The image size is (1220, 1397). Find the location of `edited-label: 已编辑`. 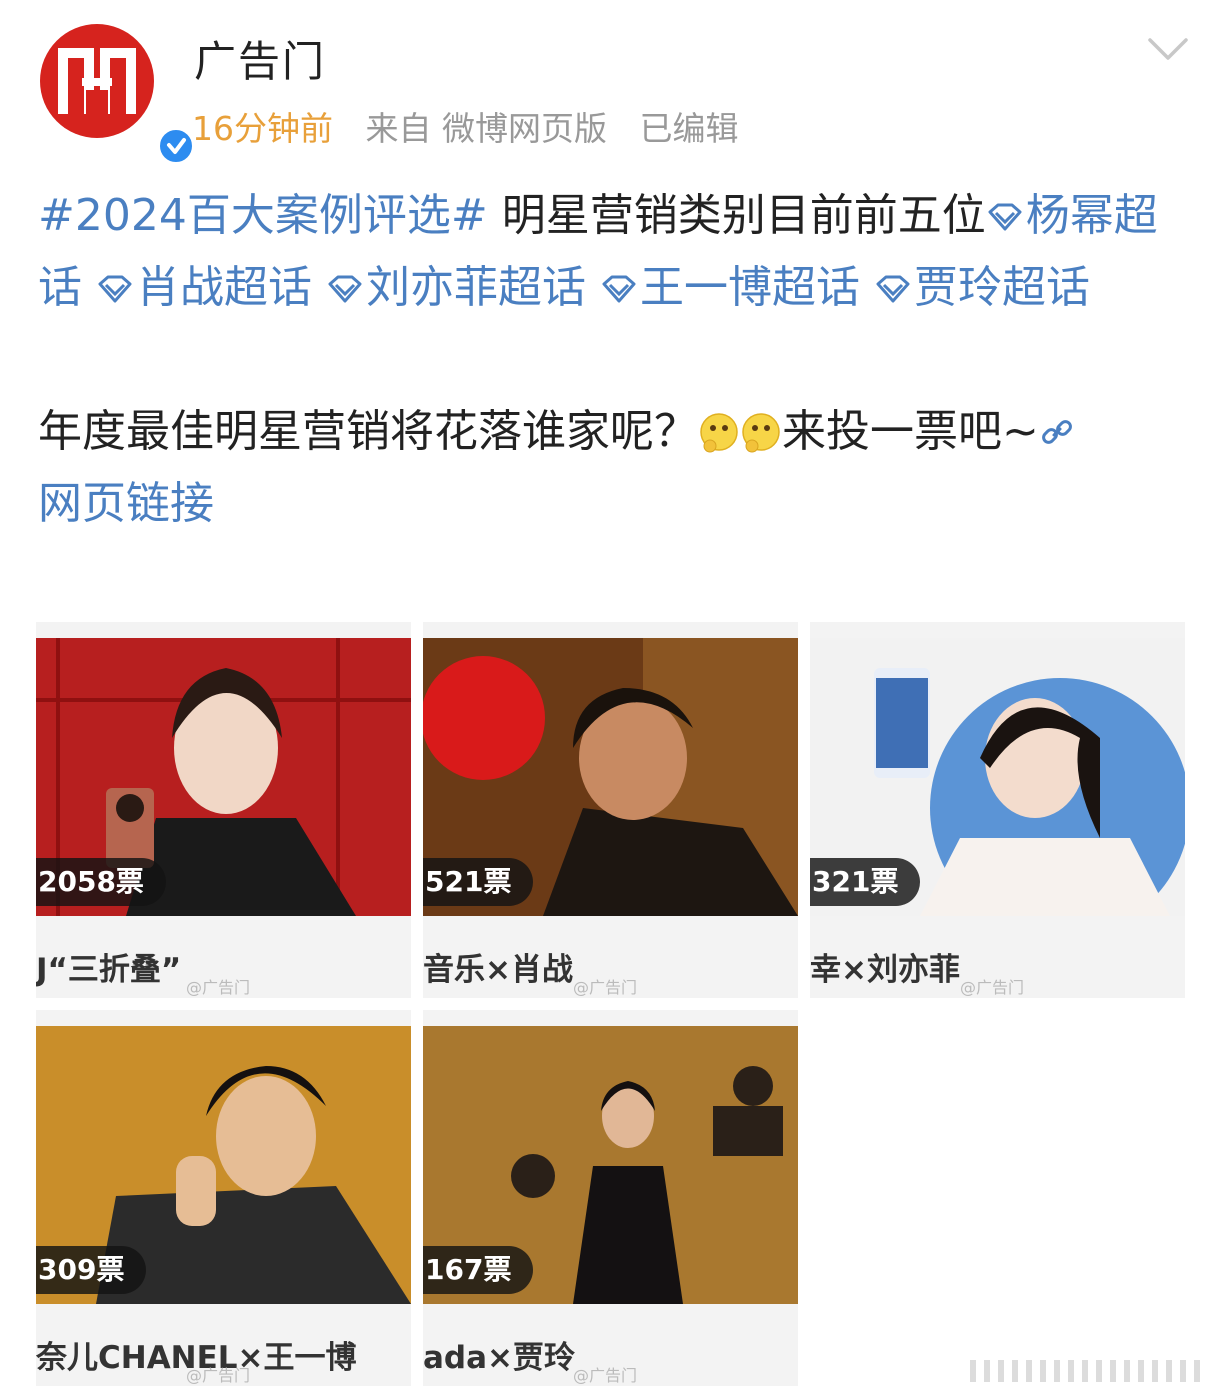

edited-label: 已编辑 is located at coordinates (689, 128).